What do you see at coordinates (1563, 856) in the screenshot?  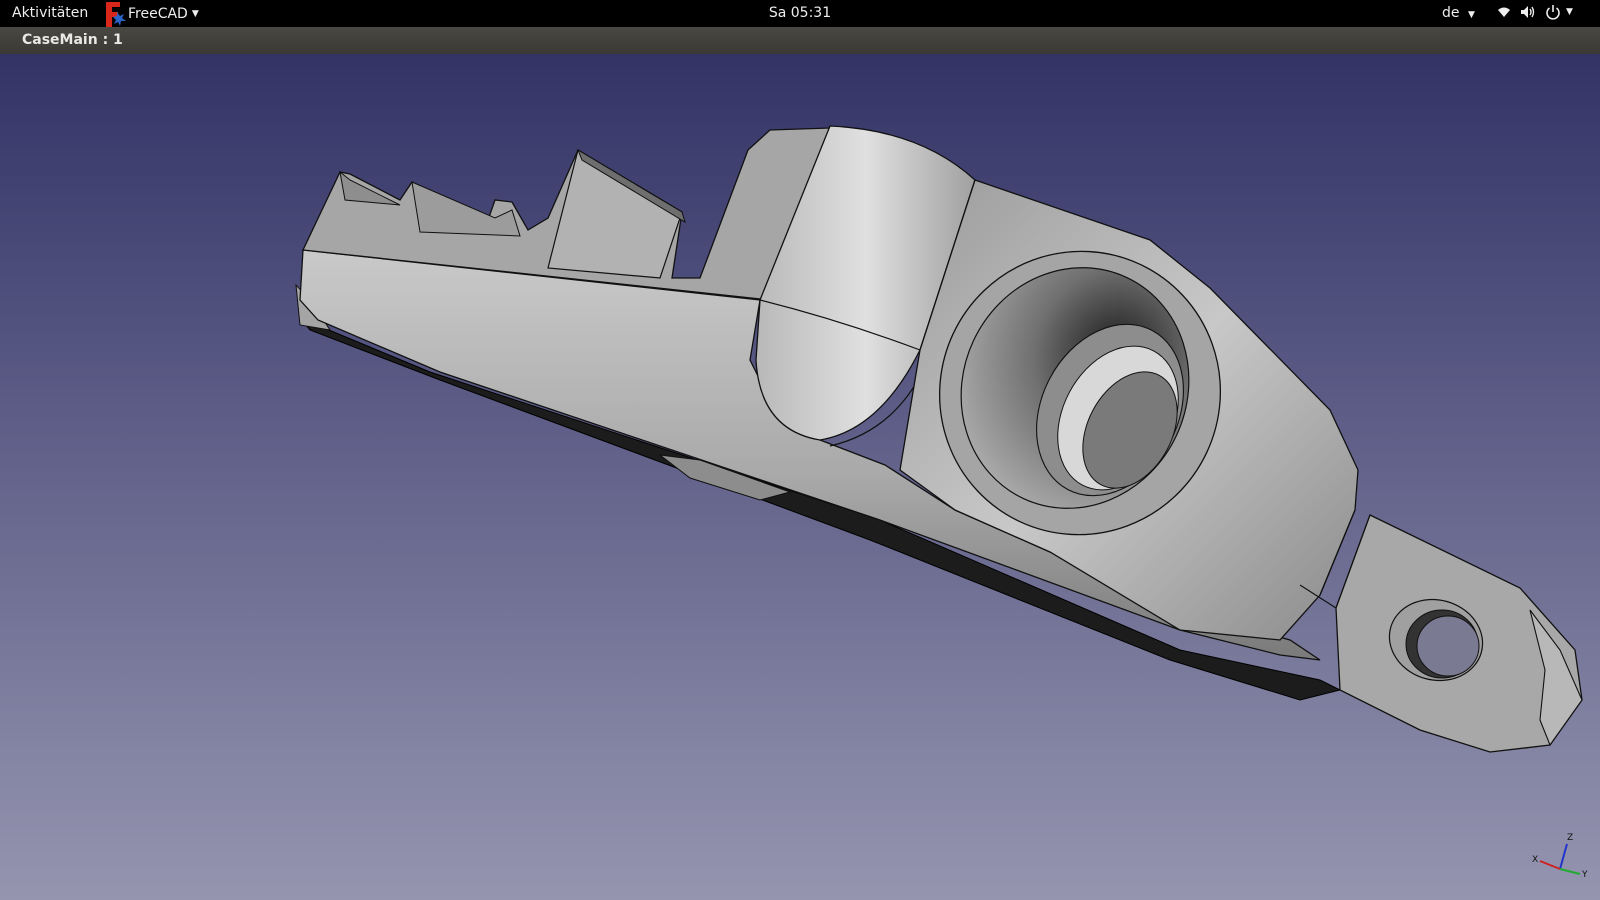 I see `z-axis-line` at bounding box center [1563, 856].